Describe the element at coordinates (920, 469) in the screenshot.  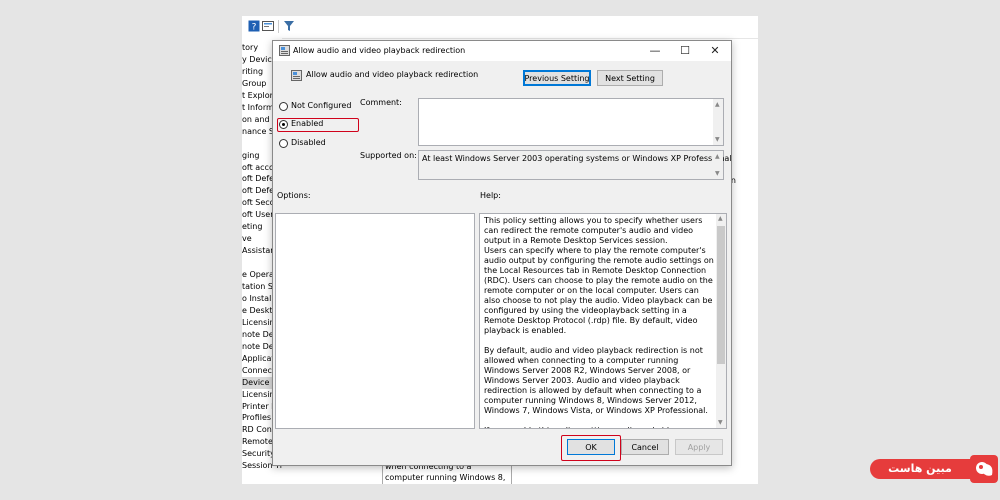
I see `brand-text: مبین هاست` at that location.